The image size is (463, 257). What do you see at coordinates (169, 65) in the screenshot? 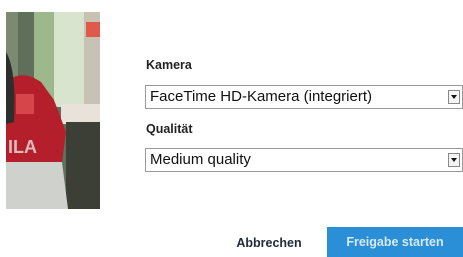
I see `camera-label: Kamera` at bounding box center [169, 65].